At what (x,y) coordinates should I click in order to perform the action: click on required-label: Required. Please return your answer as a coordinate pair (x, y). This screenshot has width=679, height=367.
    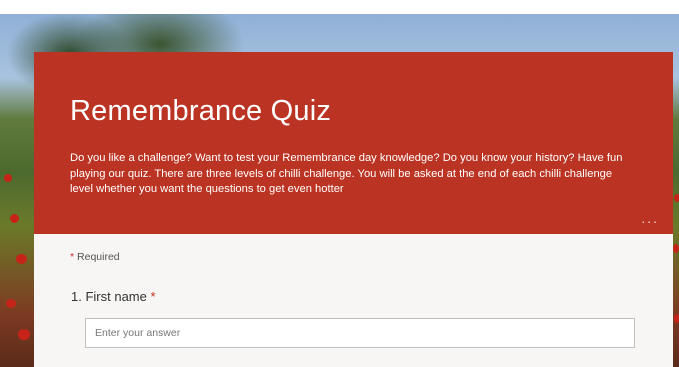
    Looking at the image, I should click on (98, 257).